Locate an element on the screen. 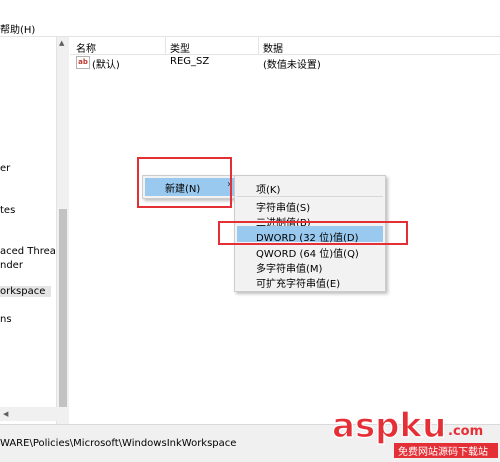 The width and height of the screenshot is (500, 462). tree-hscrollbar: ◀ is located at coordinates (34, 414).